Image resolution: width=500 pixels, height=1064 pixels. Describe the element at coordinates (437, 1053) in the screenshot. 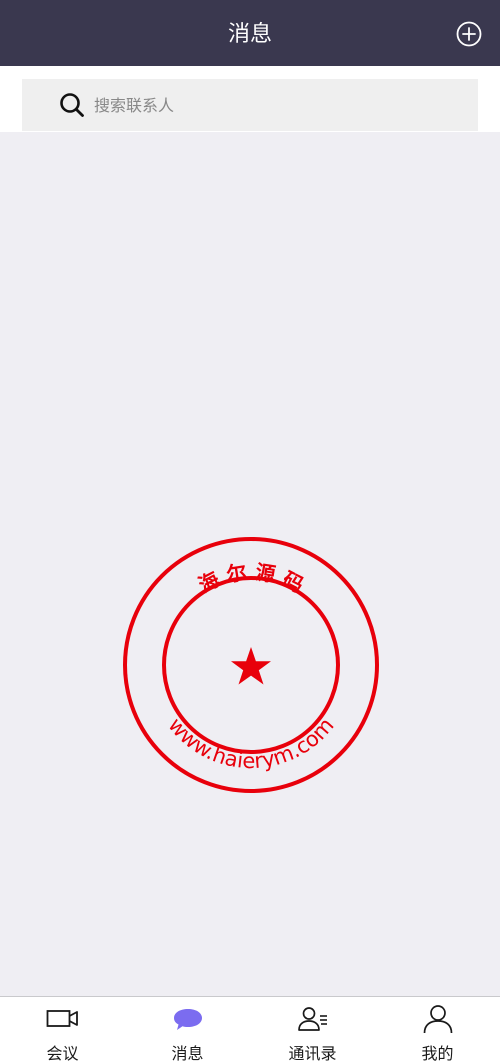

I see `tab-label: 我的` at that location.